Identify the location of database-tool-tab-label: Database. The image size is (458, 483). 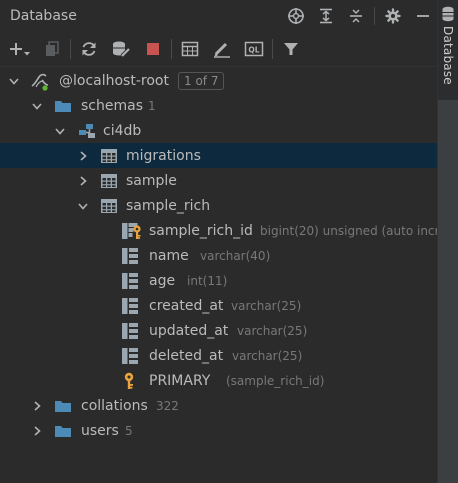
(448, 55).